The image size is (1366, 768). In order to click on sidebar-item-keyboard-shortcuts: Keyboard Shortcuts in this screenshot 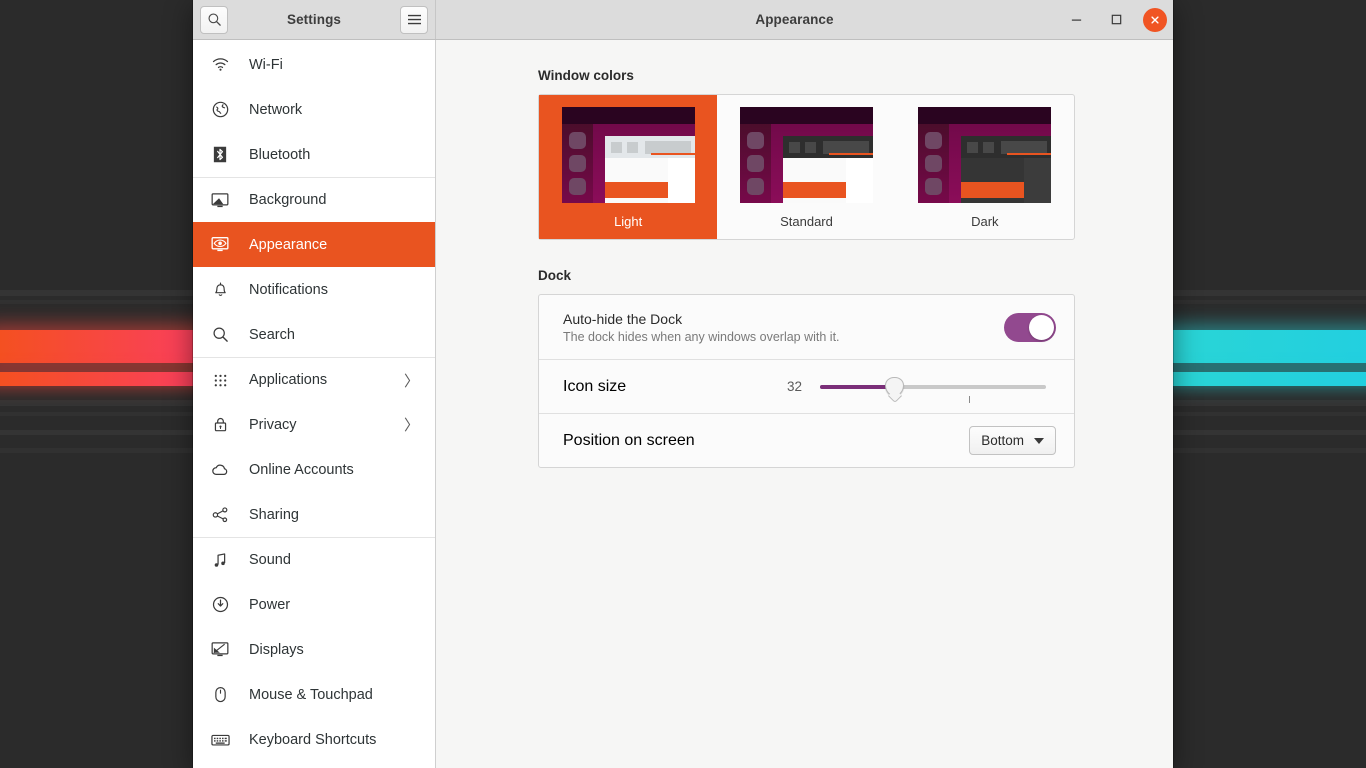, I will do `click(314, 739)`.